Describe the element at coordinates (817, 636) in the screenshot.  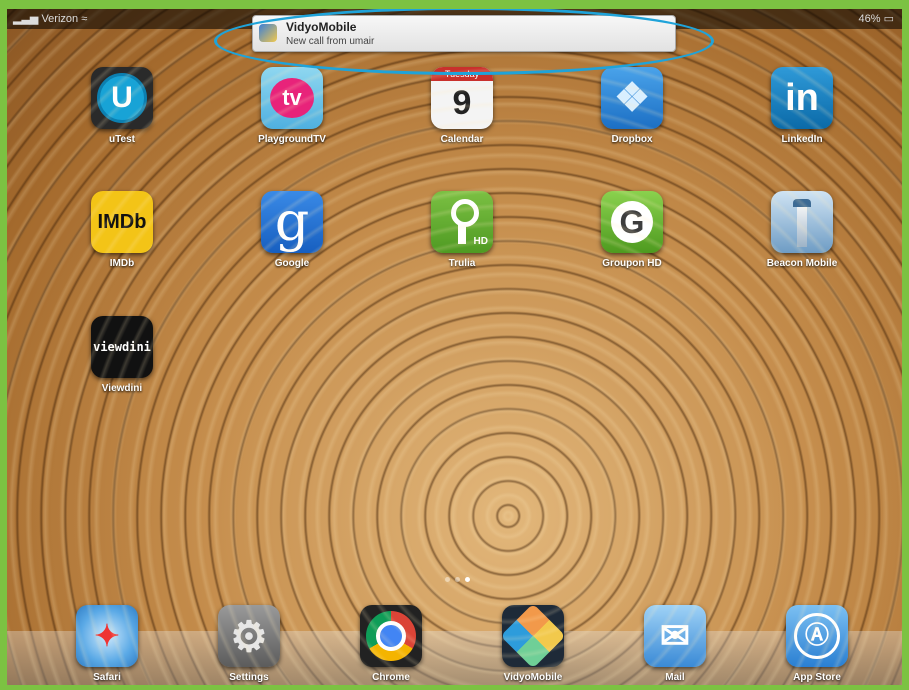
I see `app-store-icon: Ⓐ` at that location.